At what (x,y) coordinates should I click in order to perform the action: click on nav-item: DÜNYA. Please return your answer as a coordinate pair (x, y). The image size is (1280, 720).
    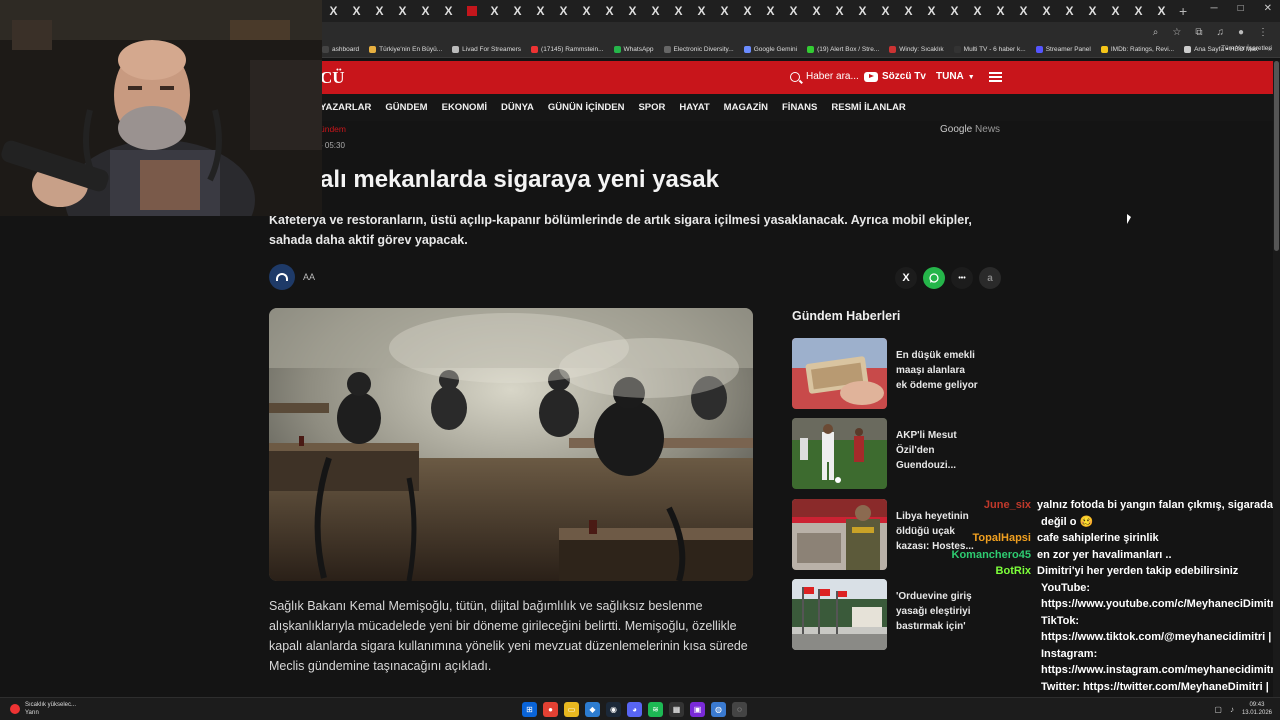
    Looking at the image, I should click on (517, 107).